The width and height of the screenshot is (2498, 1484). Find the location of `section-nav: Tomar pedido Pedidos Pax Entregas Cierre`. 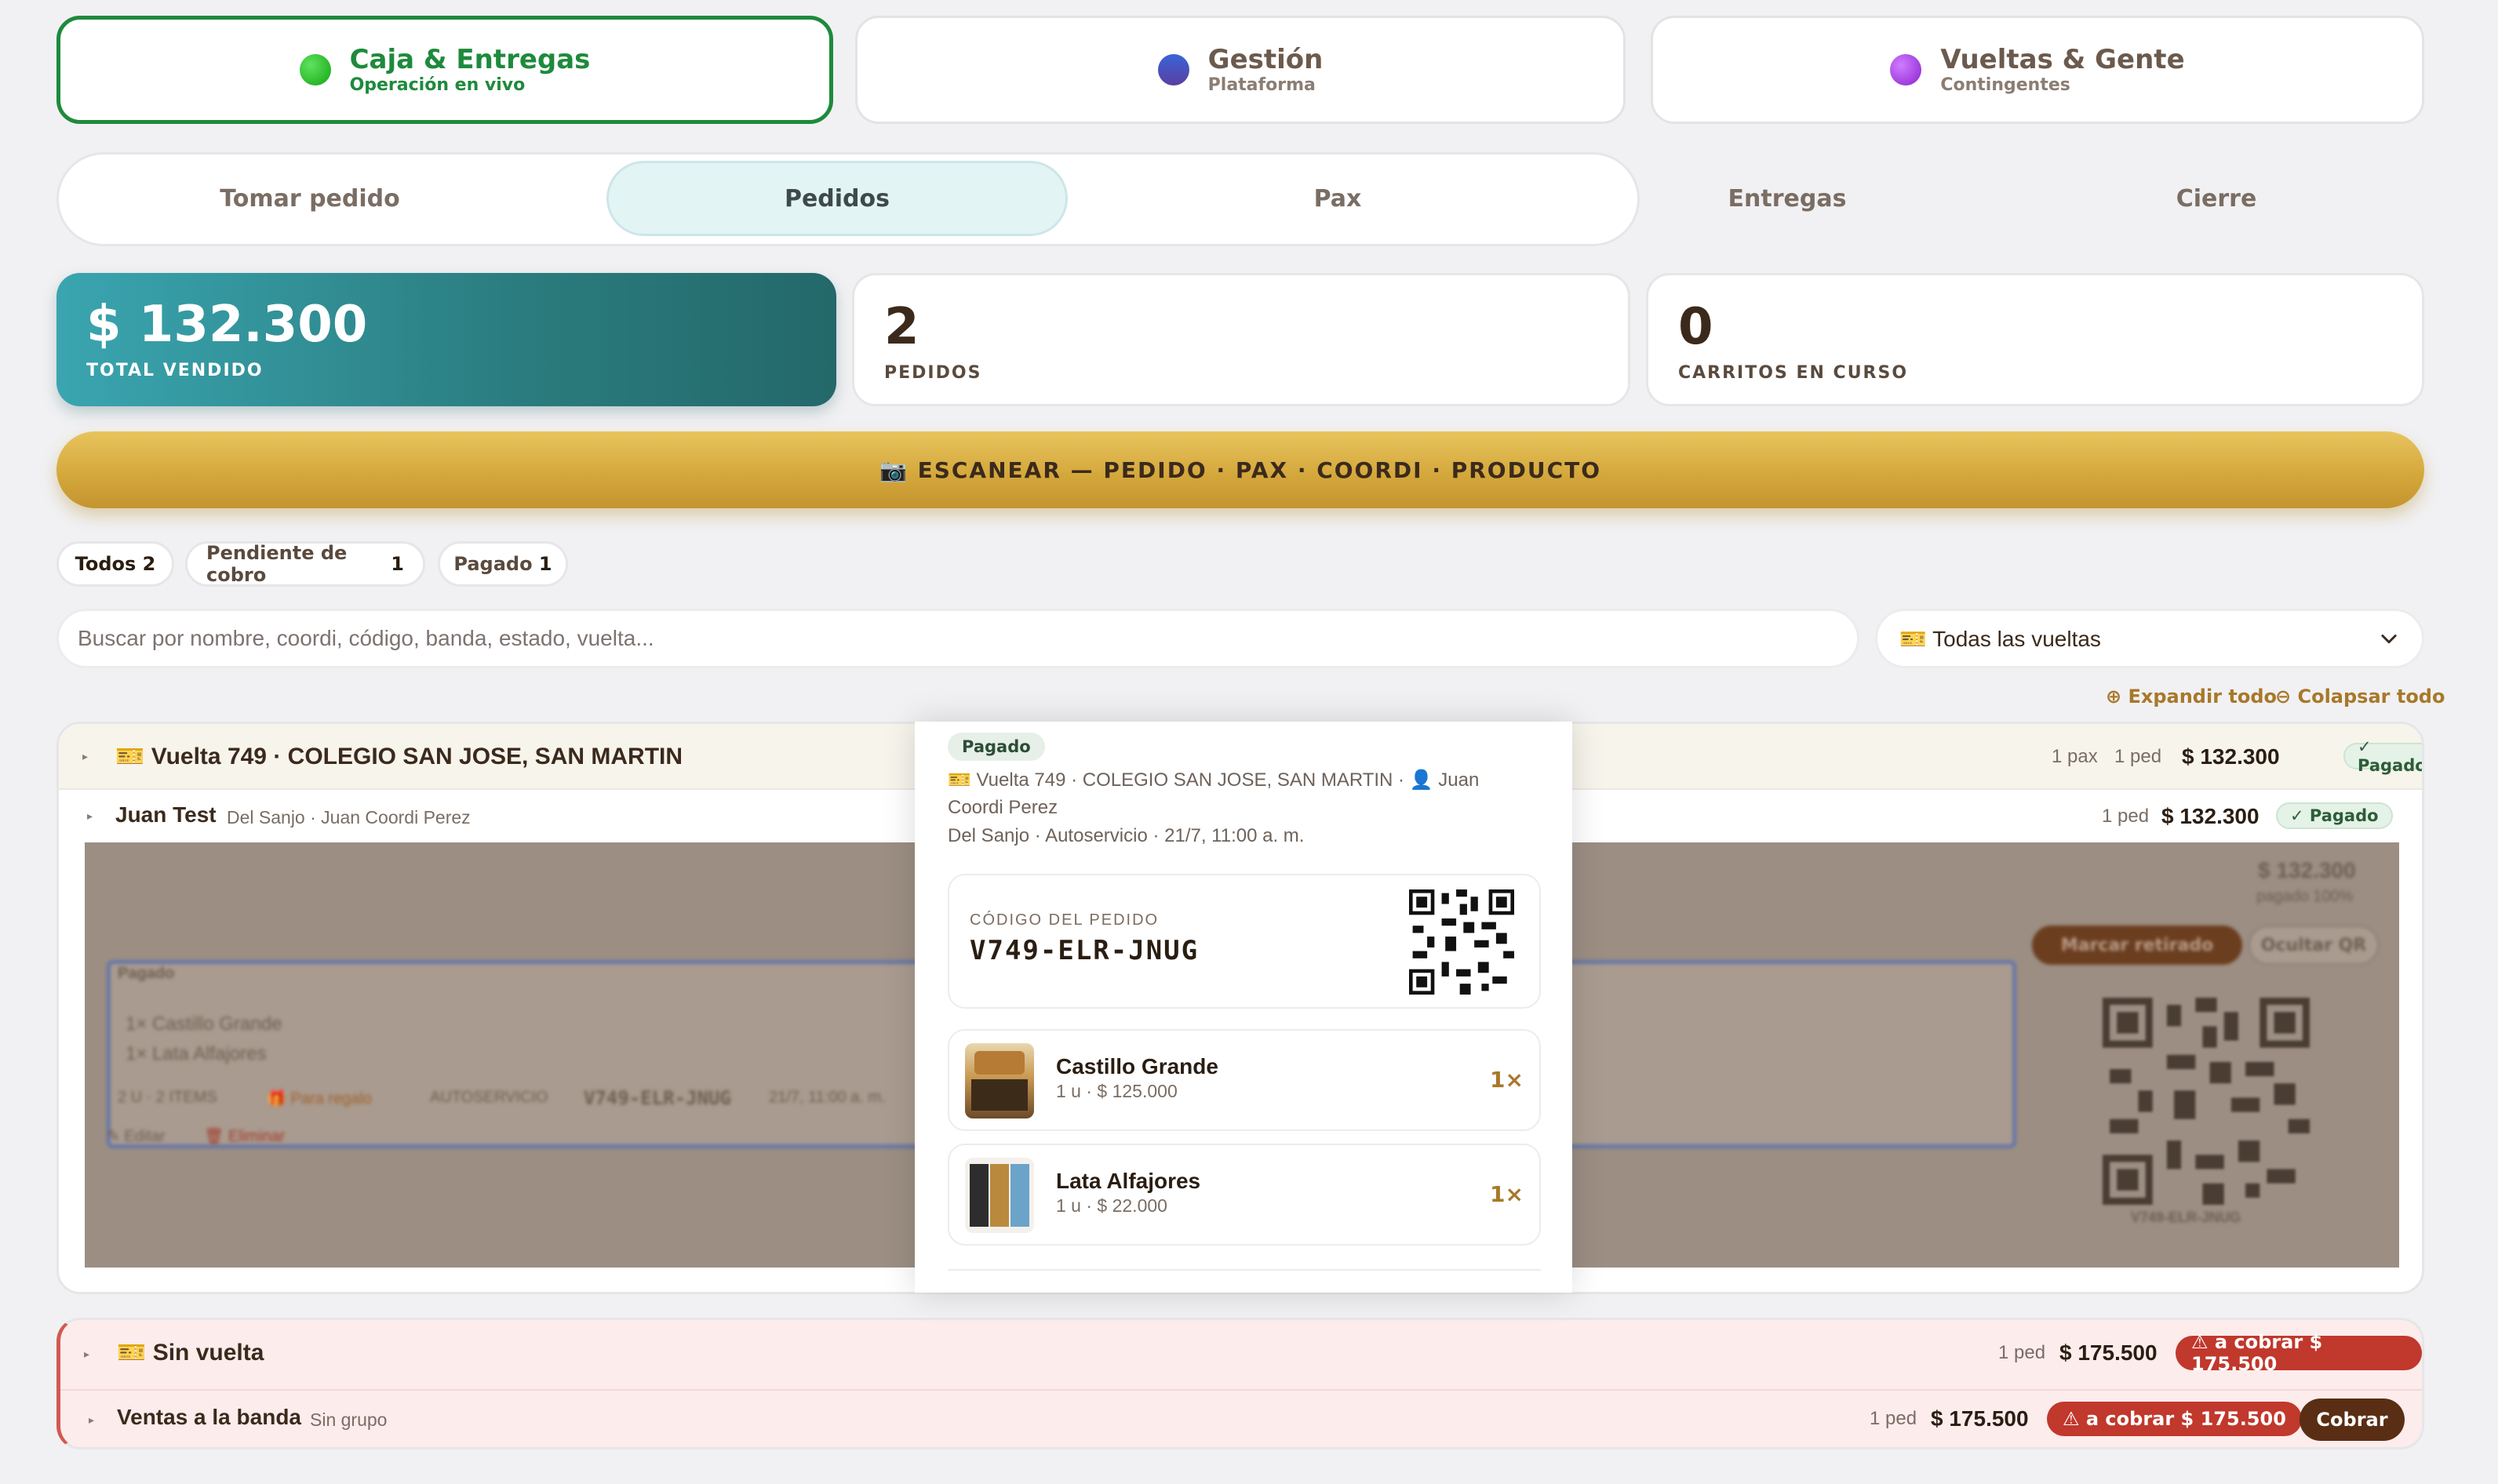

section-nav: Tomar pedido Pedidos Pax Entregas Cierre is located at coordinates (1156, 199).